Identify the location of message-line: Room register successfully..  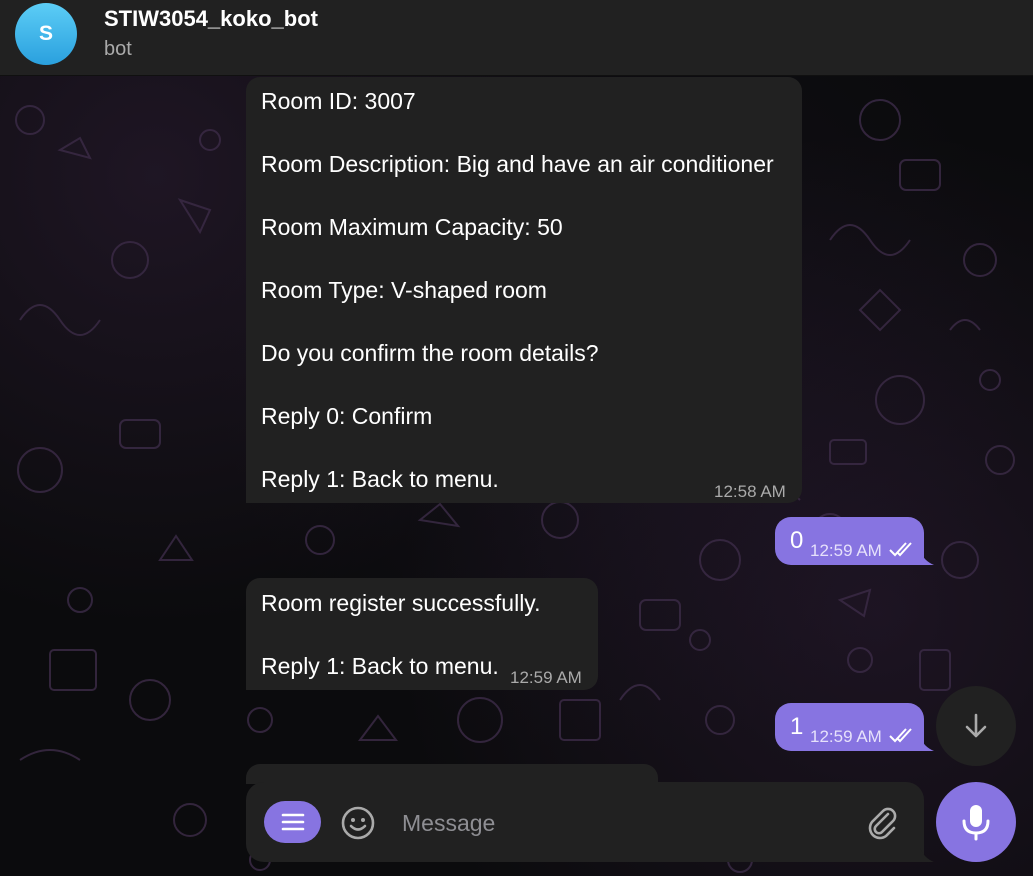
(401, 603).